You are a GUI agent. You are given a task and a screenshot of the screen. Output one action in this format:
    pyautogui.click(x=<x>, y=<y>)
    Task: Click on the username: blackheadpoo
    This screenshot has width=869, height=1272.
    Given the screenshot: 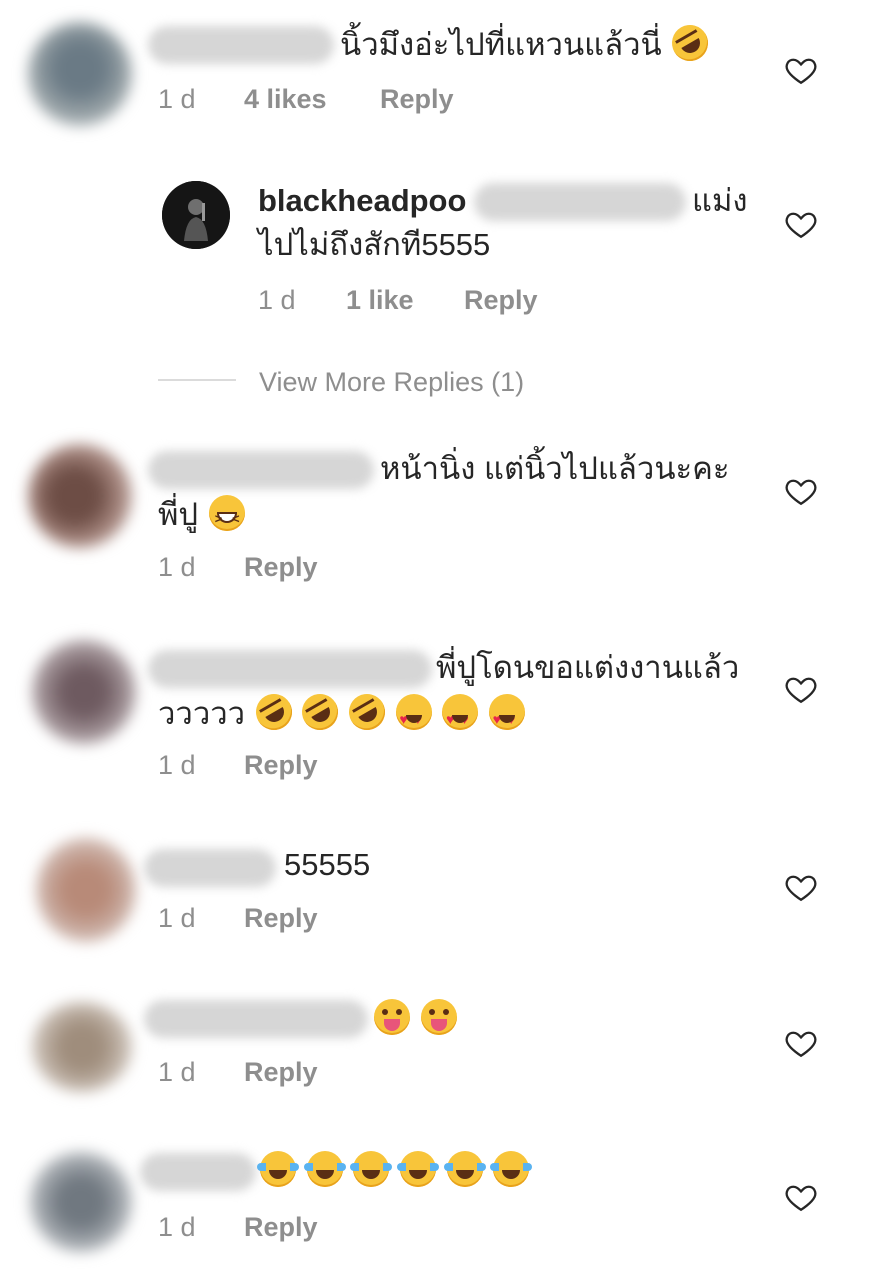 What is the action you would take?
    pyautogui.click(x=362, y=200)
    